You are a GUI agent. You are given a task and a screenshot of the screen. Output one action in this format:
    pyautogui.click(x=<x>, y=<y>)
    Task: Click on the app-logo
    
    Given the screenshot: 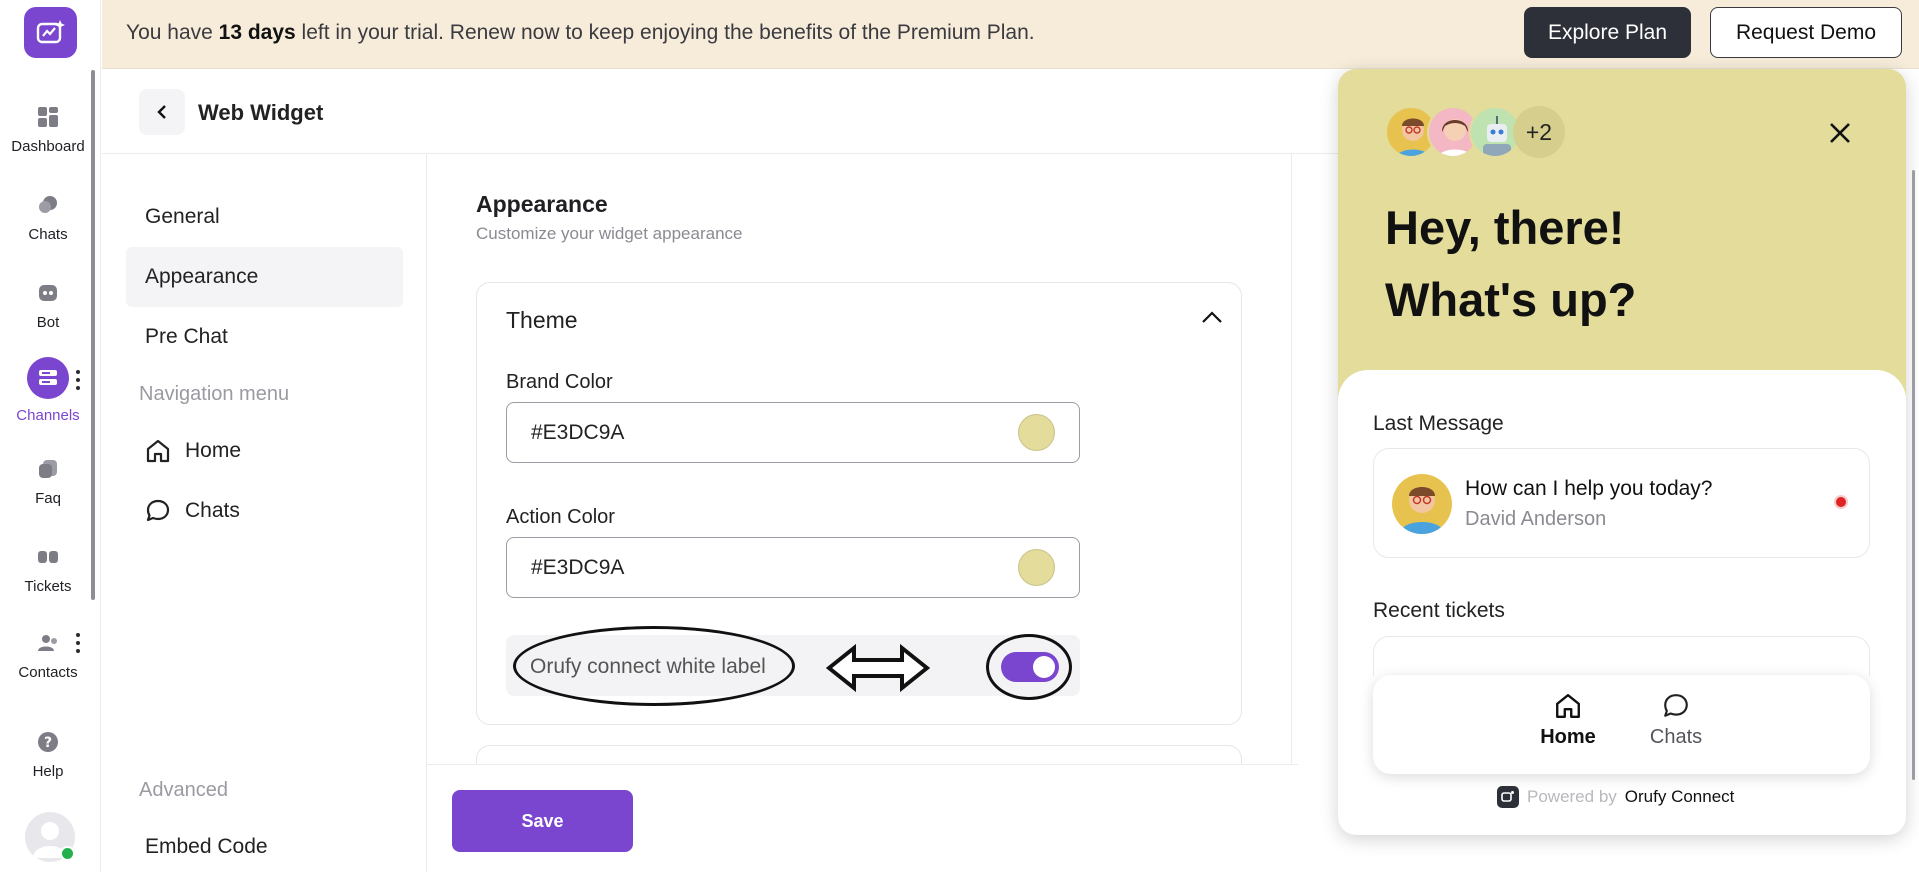 What is the action you would take?
    pyautogui.click(x=50, y=32)
    